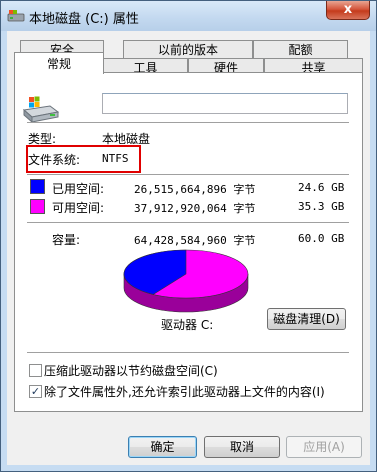 The image size is (377, 472). I want to click on index-contents-label: 除了文件属性外,还允许索引此驱动器上文件的内容(I), so click(184, 391).